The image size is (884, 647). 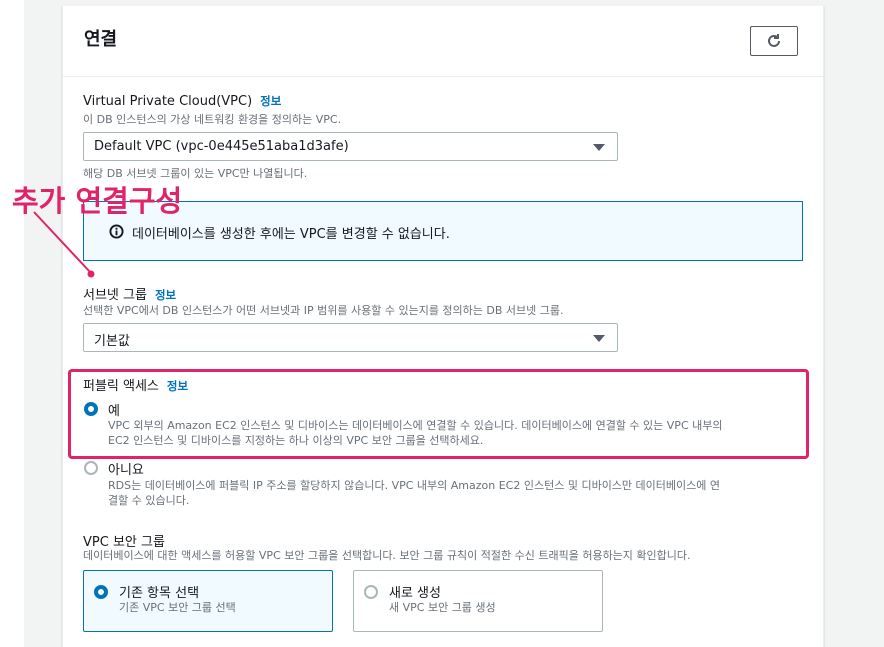 What do you see at coordinates (64, 244) in the screenshot?
I see `annotation-arrow` at bounding box center [64, 244].